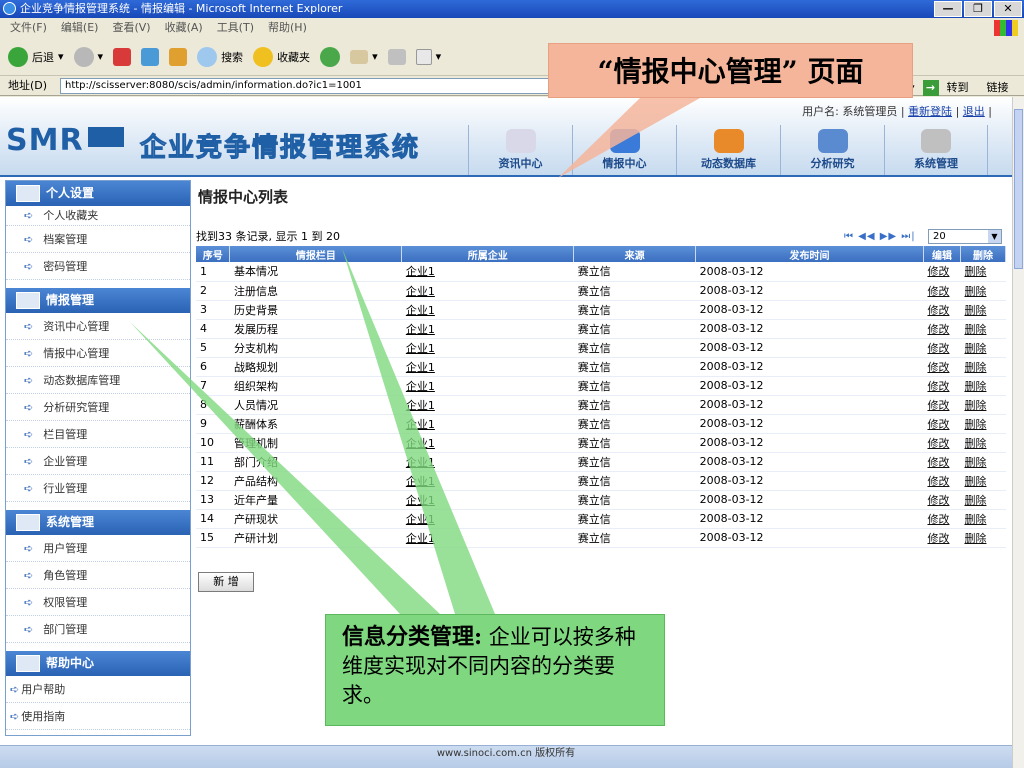  Describe the element at coordinates (98, 689) in the screenshot. I see `sidebar-item-user-help: ➪ 用户帮助` at that location.